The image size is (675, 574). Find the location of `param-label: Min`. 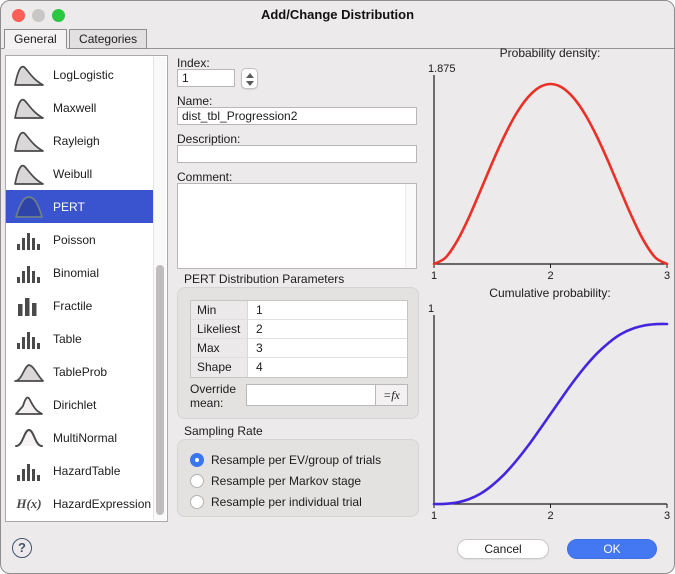

param-label: Min is located at coordinates (219, 310).